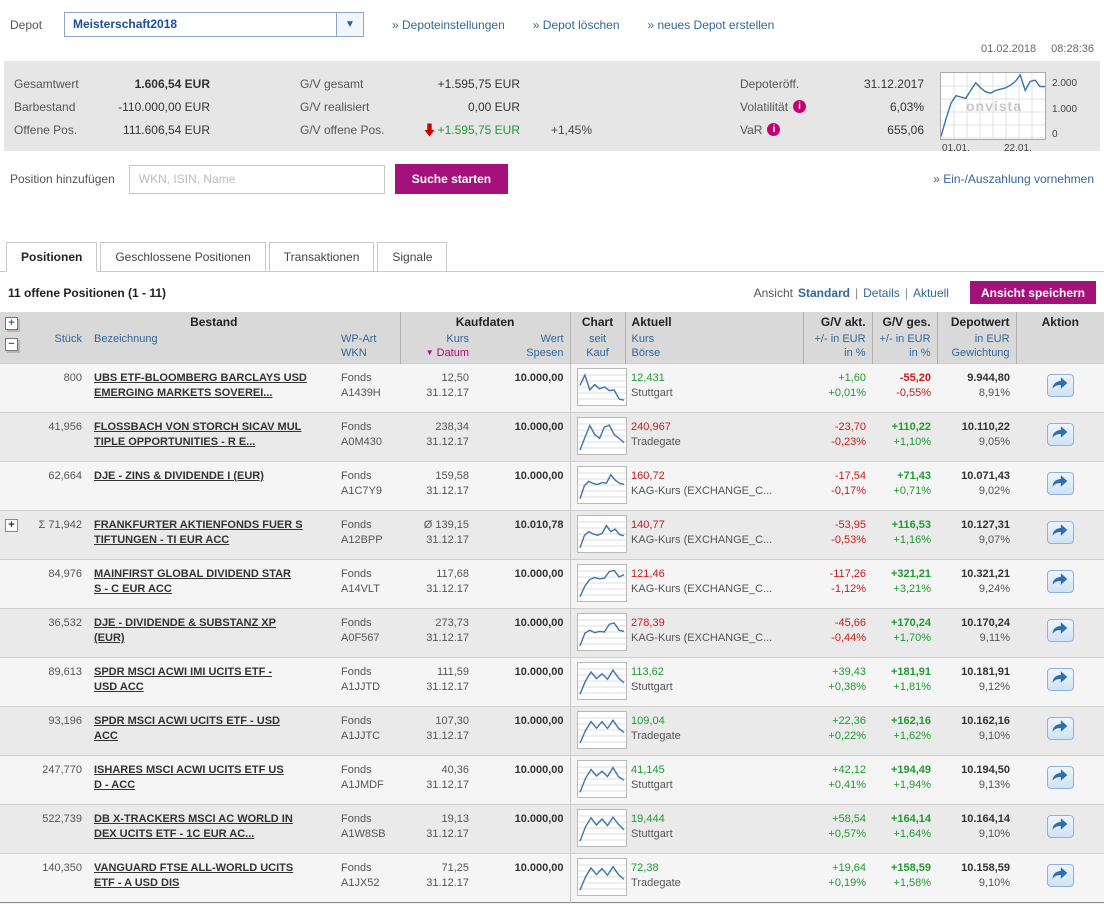 The width and height of the screenshot is (1104, 904). I want to click on depot-select: Meisterschaft2018 ▼, so click(214, 24).